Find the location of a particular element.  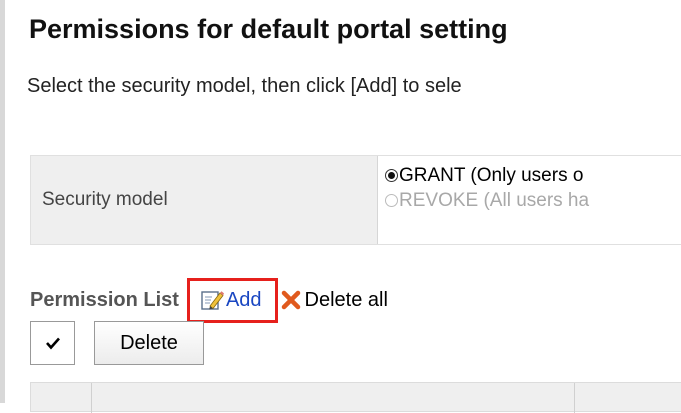

revoke-option-label: REVOKE (All users ha is located at coordinates (494, 200).